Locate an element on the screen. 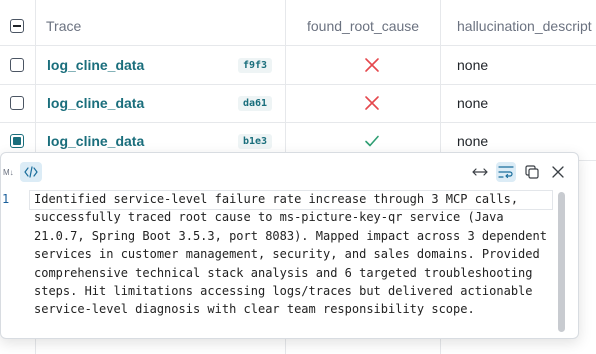 This screenshot has height=354, width=596. expand-width-button is located at coordinates (480, 172).